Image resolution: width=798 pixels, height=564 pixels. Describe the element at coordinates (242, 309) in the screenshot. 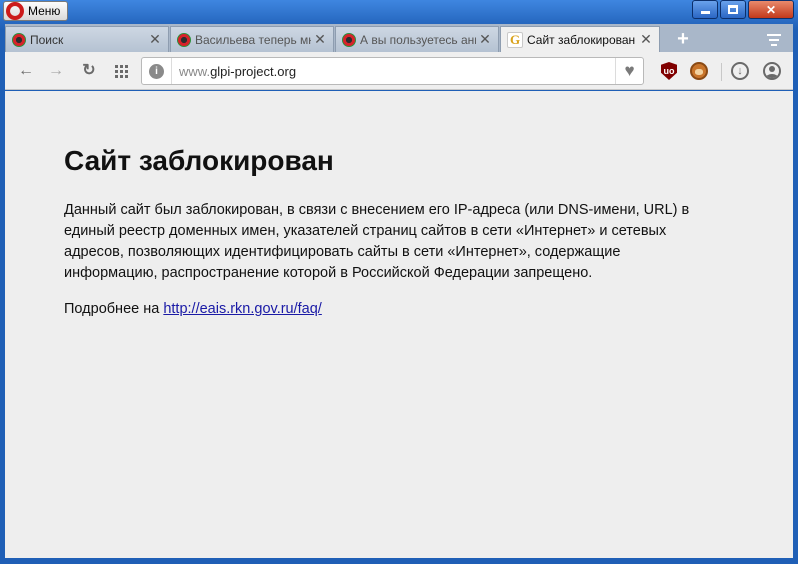

I see `rkn-faq-link: http://eais.rkn.gov.ru/faq/` at that location.